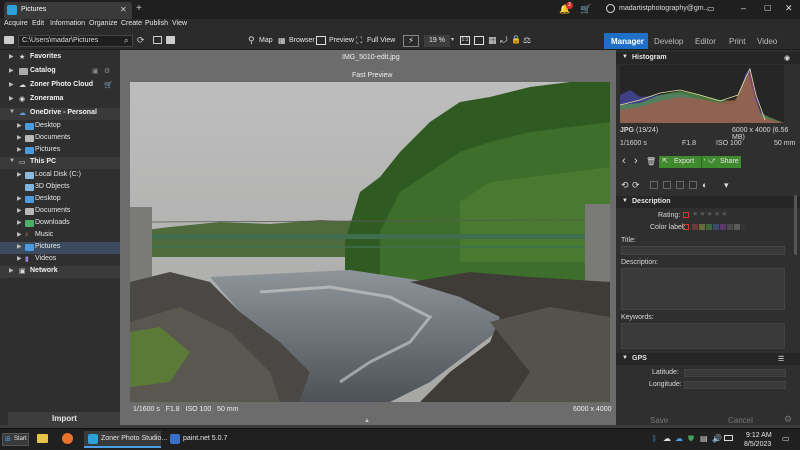  What do you see at coordinates (691, 439) in the screenshot?
I see `shield-icon: ⛊` at bounding box center [691, 439].